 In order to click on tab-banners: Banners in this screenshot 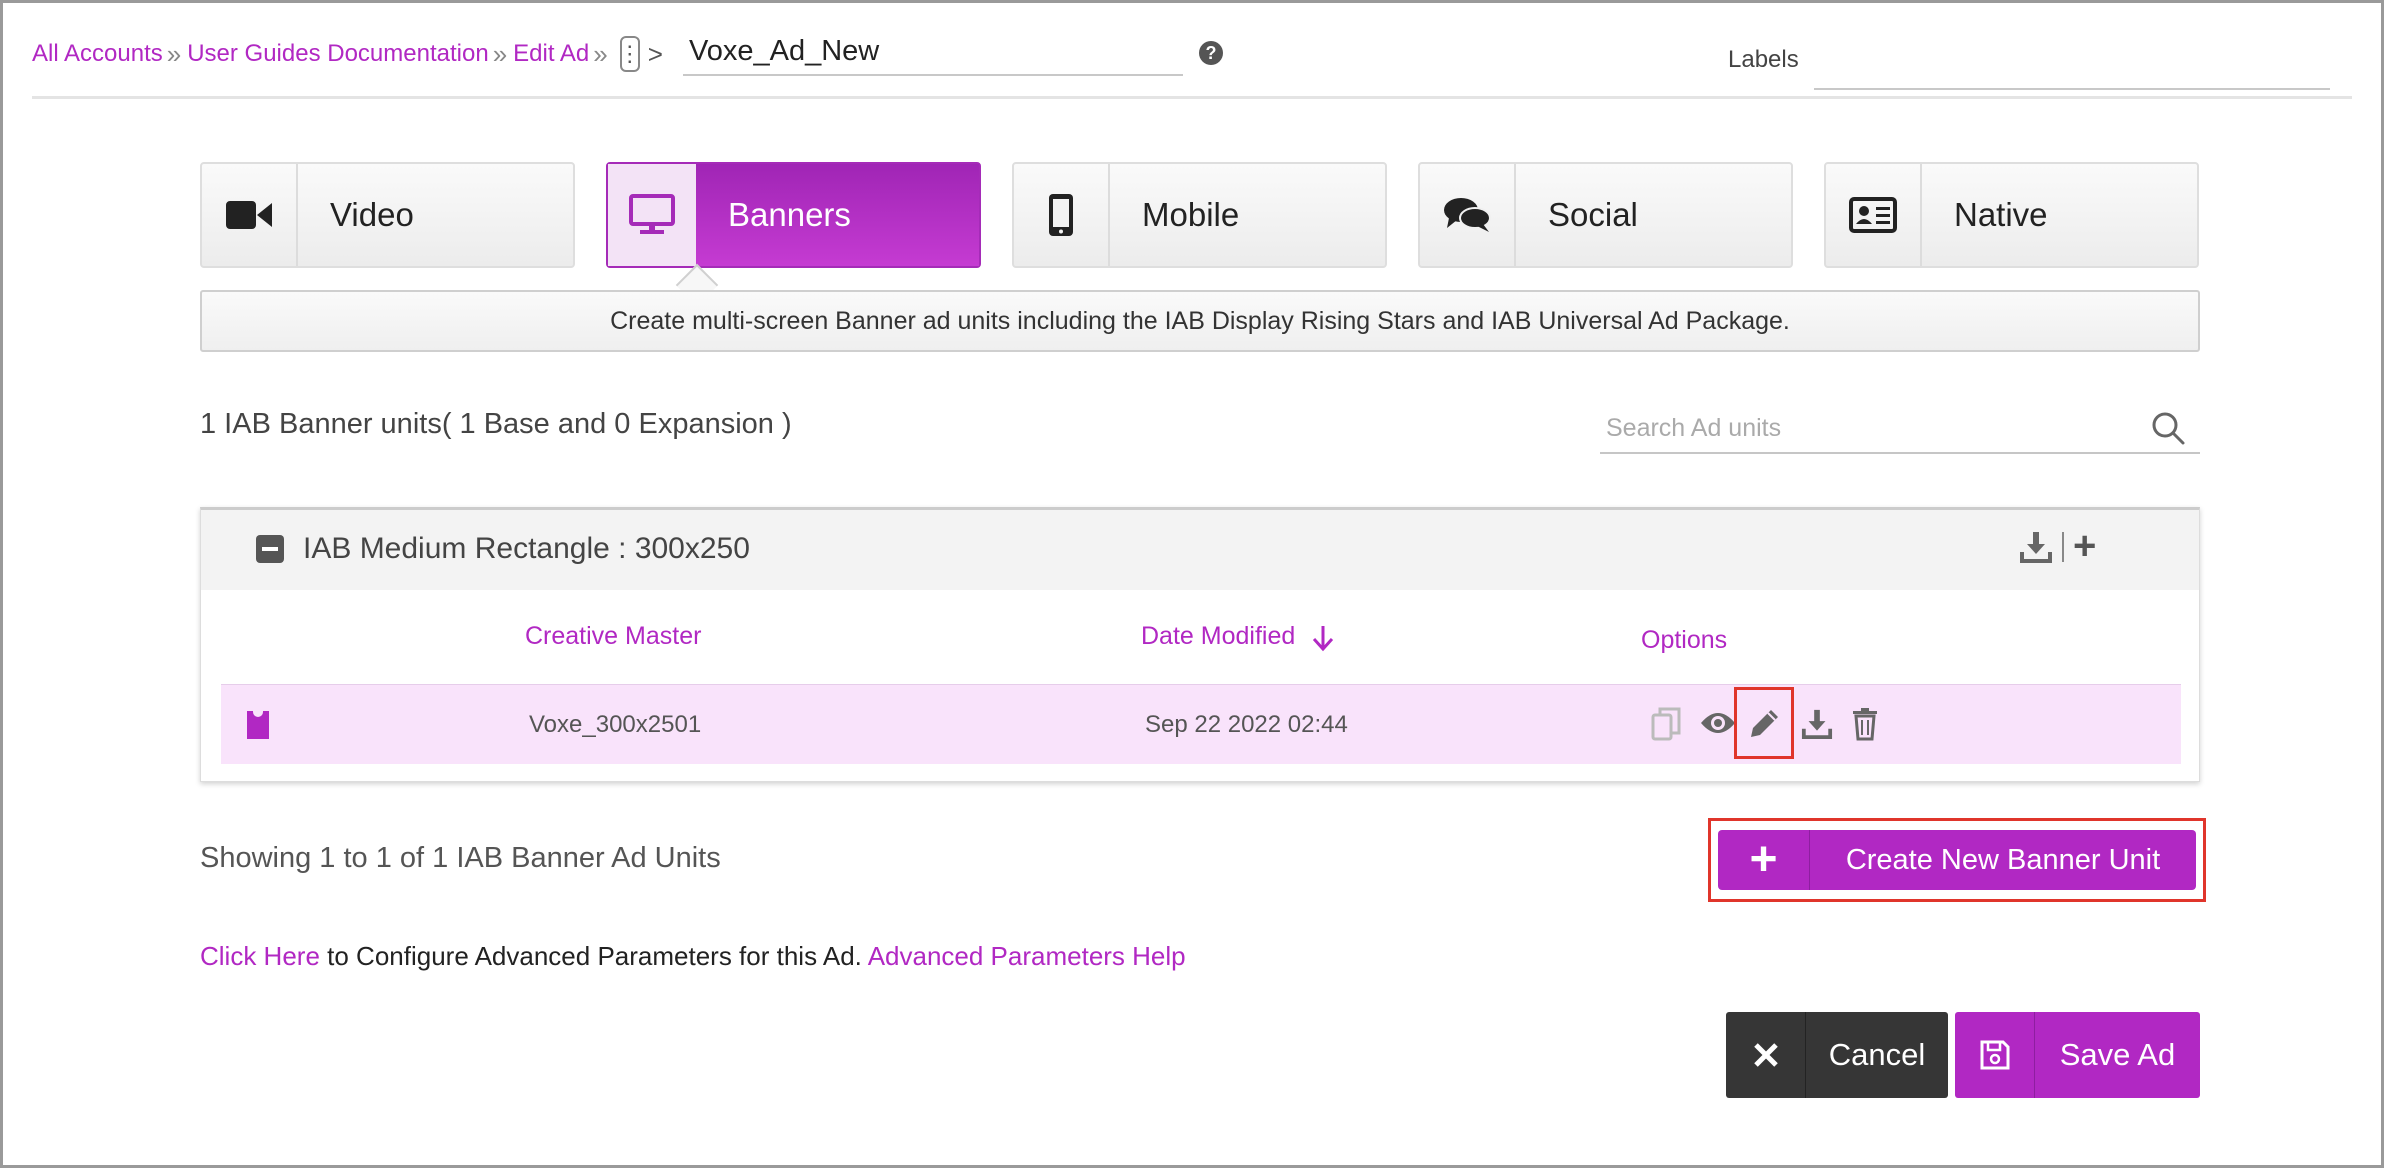, I will do `click(793, 215)`.